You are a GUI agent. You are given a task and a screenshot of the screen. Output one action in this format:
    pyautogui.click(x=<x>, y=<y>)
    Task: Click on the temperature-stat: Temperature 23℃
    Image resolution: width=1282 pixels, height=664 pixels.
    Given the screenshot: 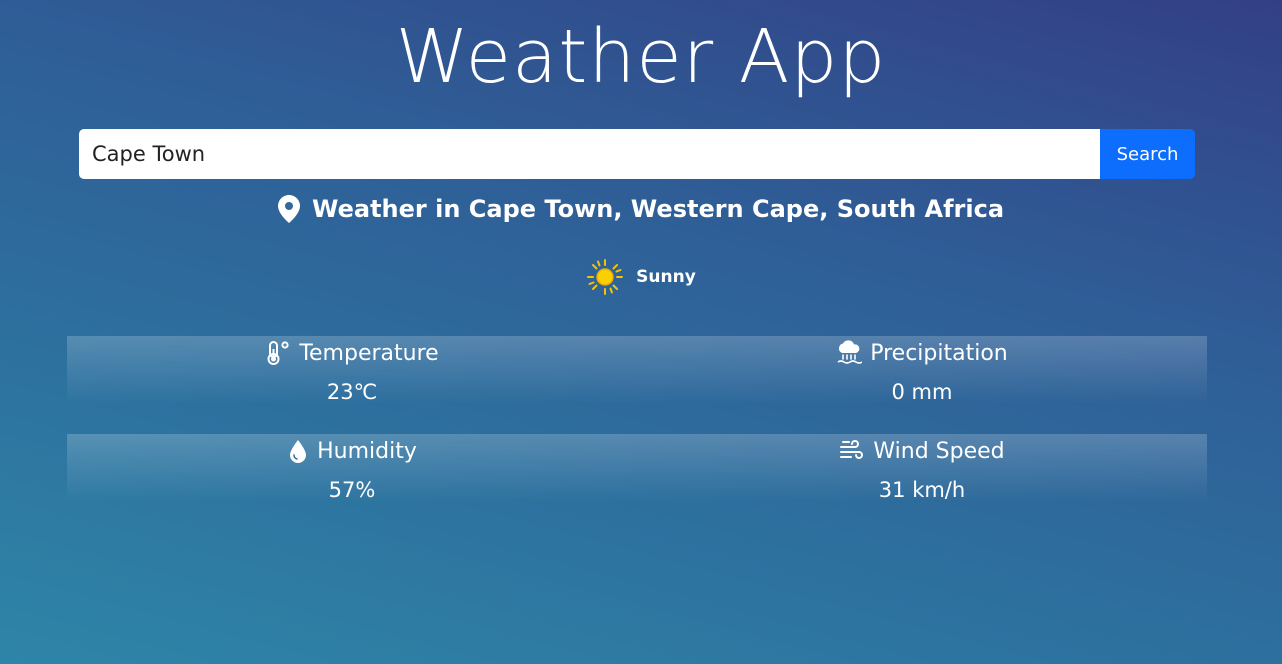 What is the action you would take?
    pyautogui.click(x=352, y=370)
    